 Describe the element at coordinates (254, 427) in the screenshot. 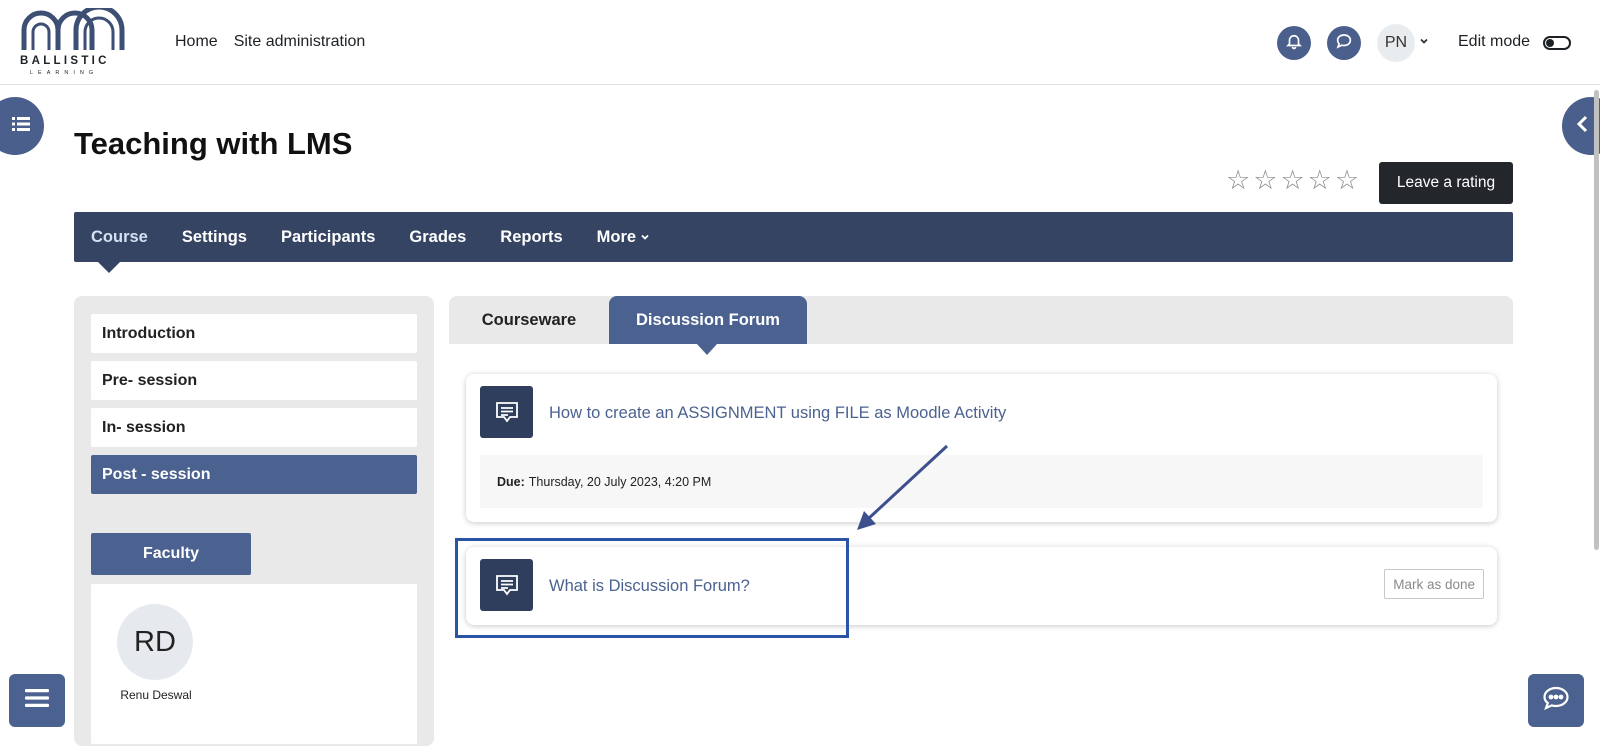

I see `section-item-in-session: In- session` at that location.